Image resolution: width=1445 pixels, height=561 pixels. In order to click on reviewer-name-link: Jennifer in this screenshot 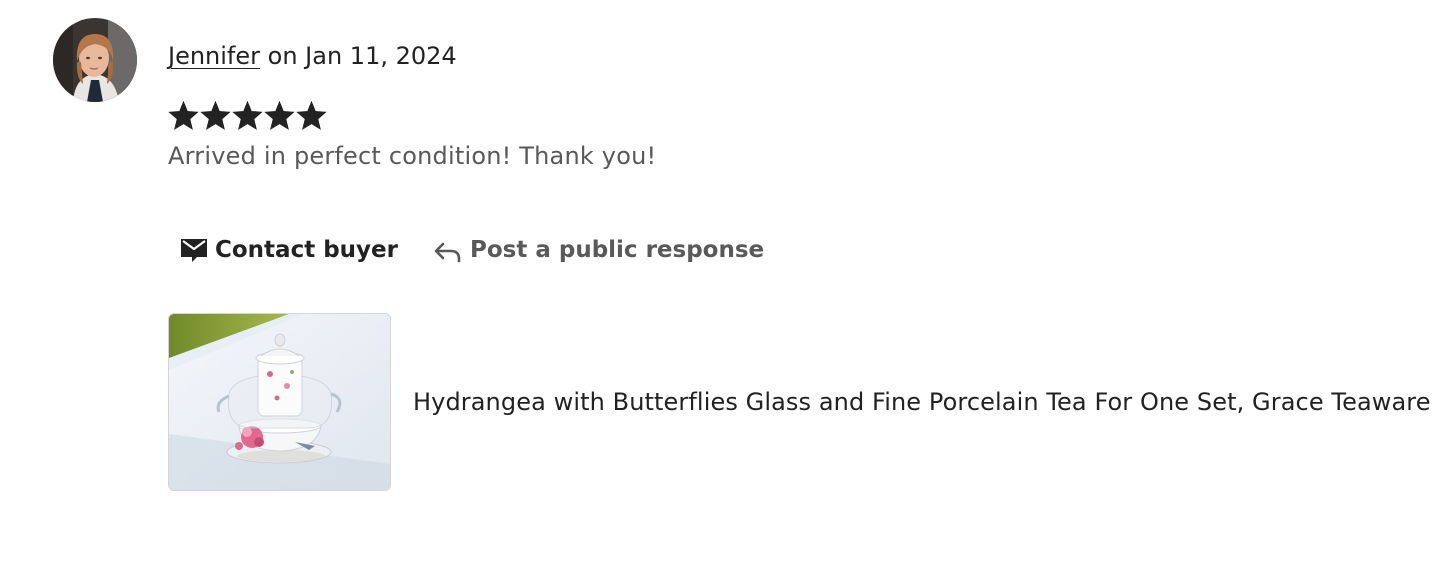, I will do `click(214, 56)`.